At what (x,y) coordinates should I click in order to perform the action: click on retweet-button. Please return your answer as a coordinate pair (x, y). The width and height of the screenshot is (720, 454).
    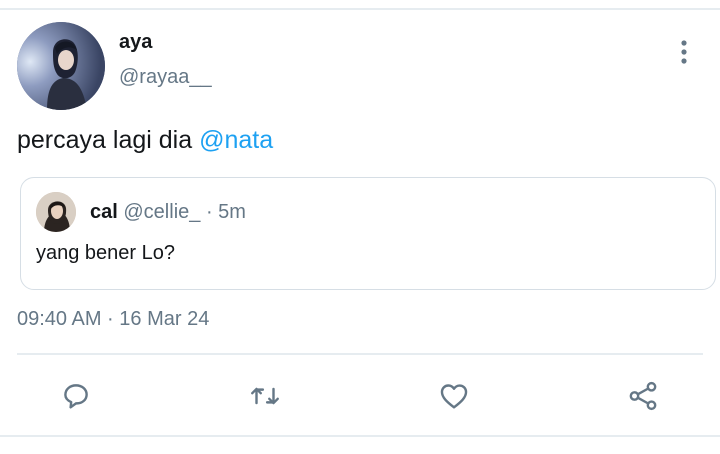
    Looking at the image, I should click on (265, 396).